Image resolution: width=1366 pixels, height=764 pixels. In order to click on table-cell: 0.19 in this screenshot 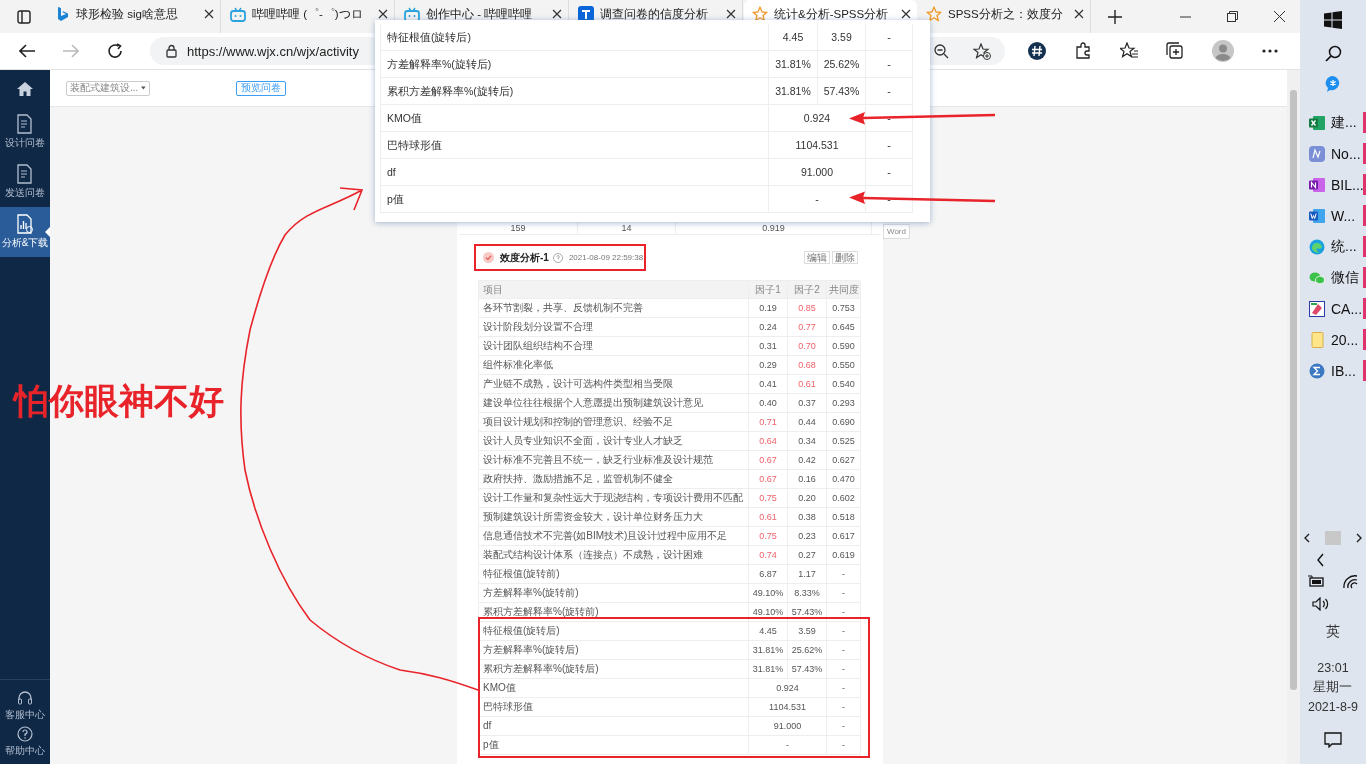, I will do `click(768, 308)`.